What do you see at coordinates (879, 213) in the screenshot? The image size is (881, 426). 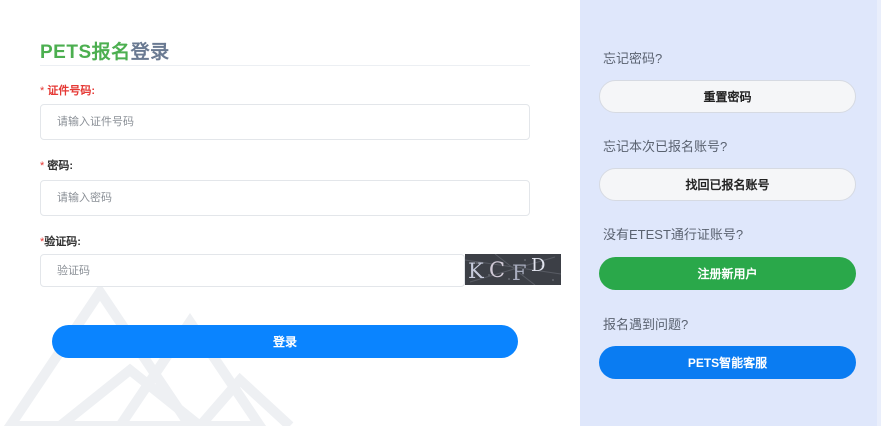 I see `sidebar-edge` at bounding box center [879, 213].